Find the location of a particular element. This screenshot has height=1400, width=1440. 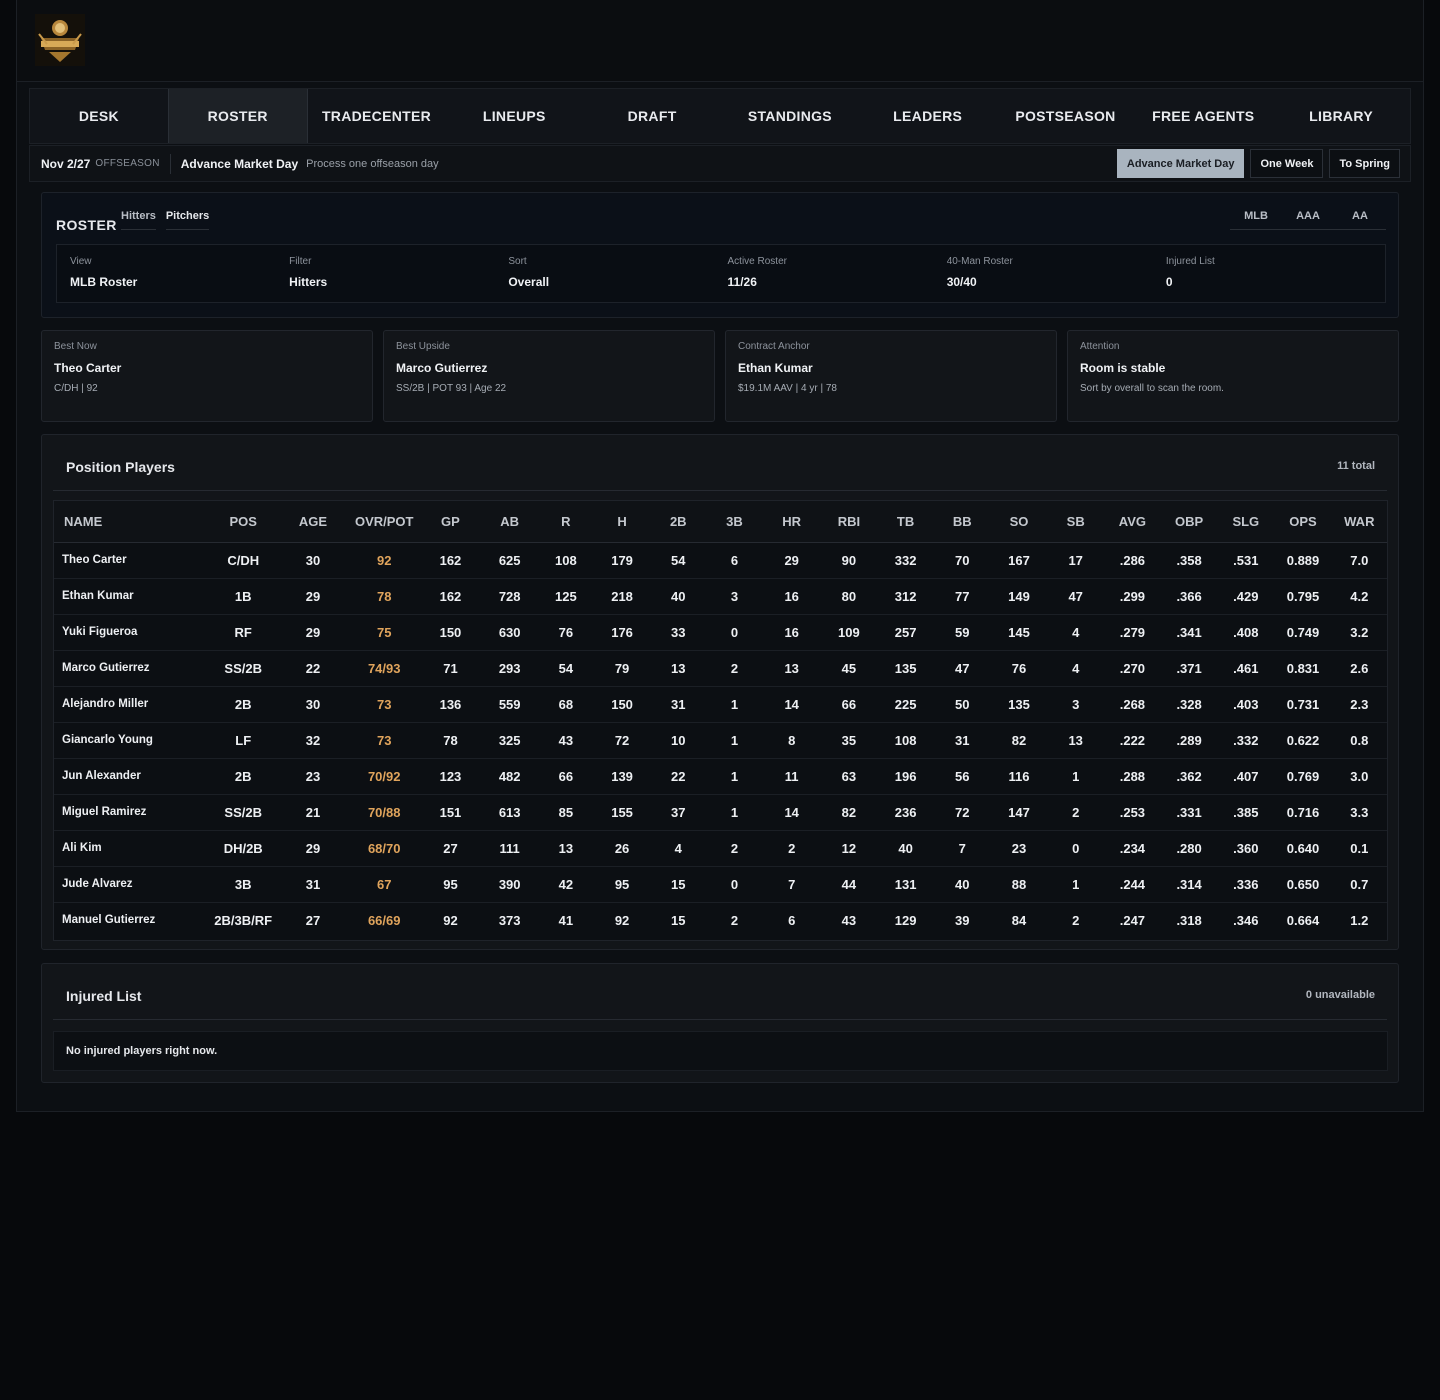

cell-ab: 728 is located at coordinates (509, 596).